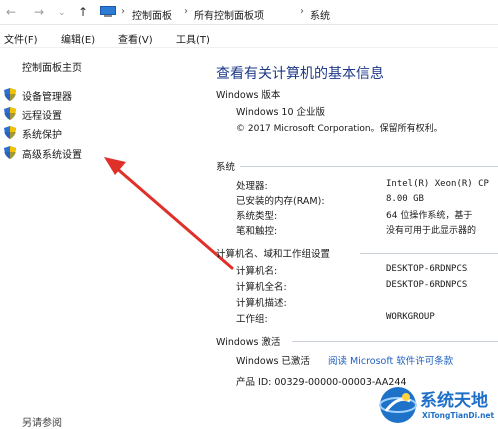 This screenshot has width=498, height=429. I want to click on windows-activation-header: Windows 激活, so click(248, 342).